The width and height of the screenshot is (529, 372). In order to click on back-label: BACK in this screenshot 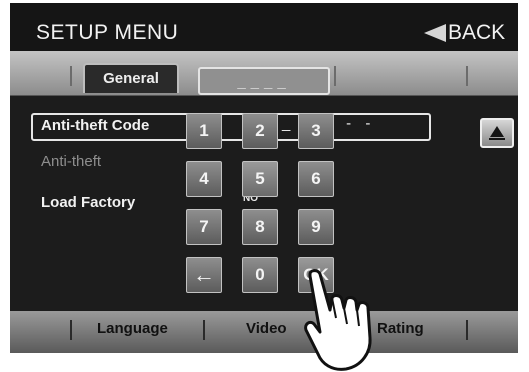, I will do `click(477, 32)`.